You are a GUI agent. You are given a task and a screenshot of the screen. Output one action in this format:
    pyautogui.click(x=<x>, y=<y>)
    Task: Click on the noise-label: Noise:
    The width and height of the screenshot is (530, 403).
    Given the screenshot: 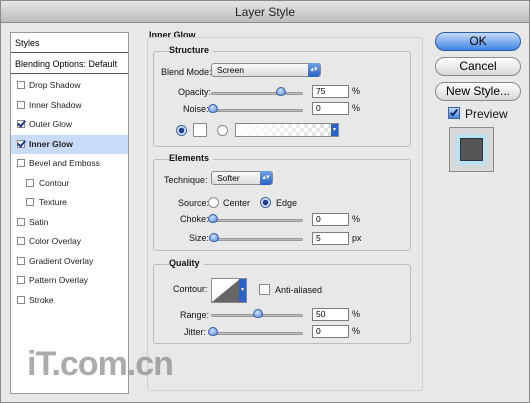 What is the action you would take?
    pyautogui.click(x=196, y=109)
    